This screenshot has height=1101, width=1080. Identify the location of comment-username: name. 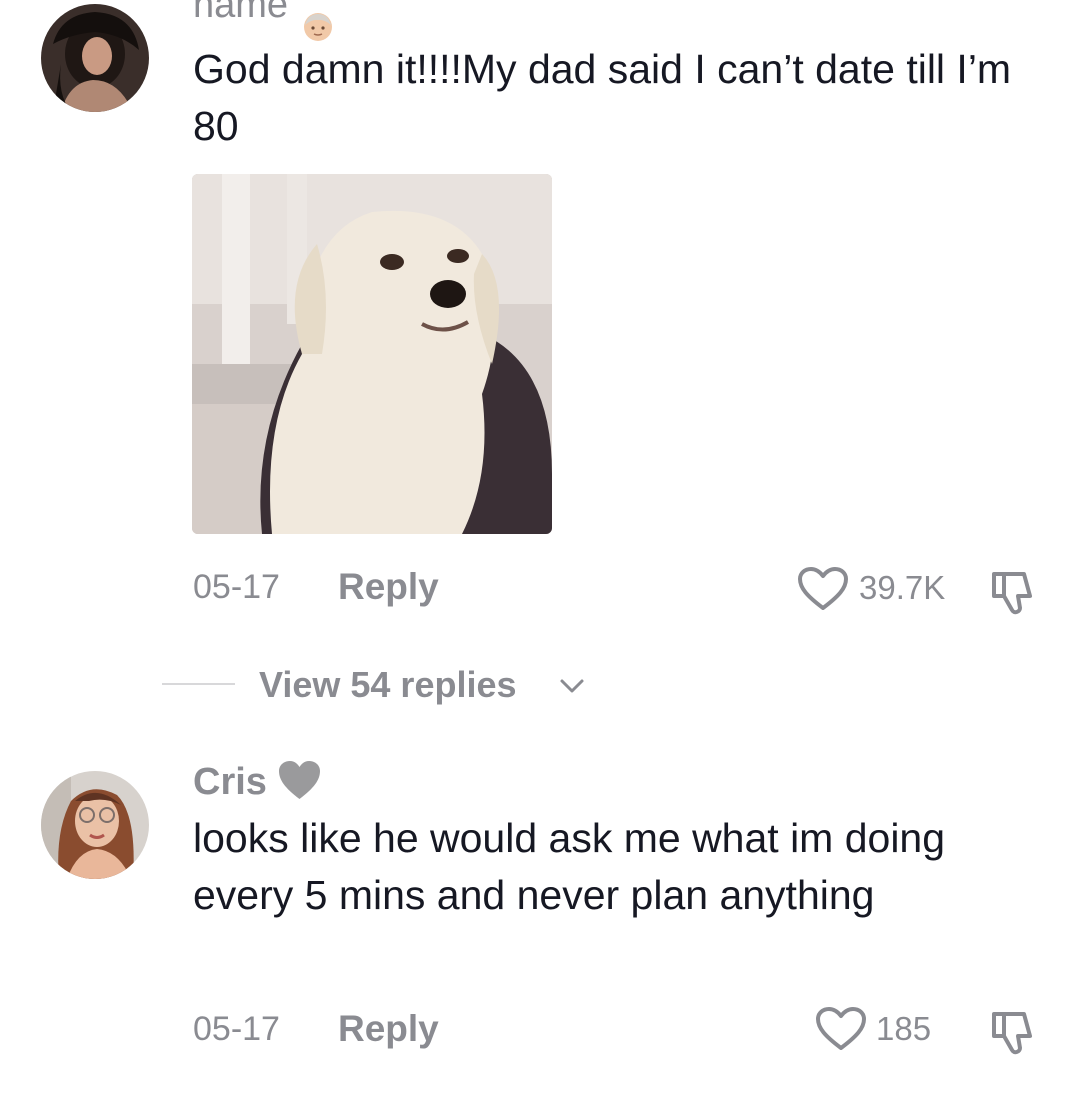
(240, 12).